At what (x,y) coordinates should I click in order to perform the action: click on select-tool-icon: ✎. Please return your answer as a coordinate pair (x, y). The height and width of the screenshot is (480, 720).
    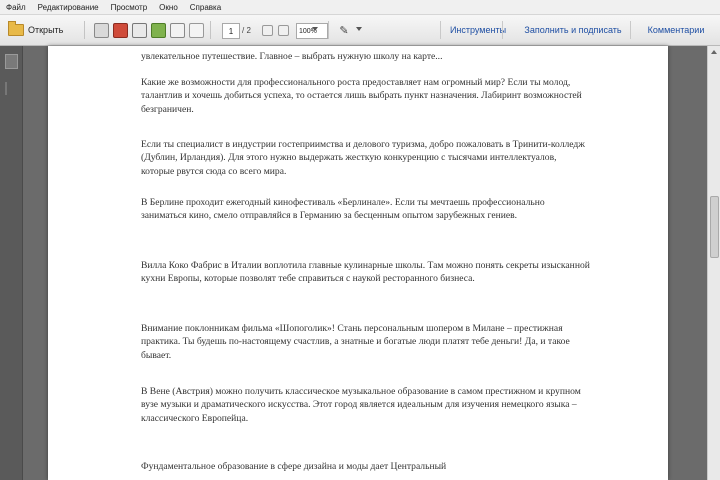
    Looking at the image, I should click on (344, 30).